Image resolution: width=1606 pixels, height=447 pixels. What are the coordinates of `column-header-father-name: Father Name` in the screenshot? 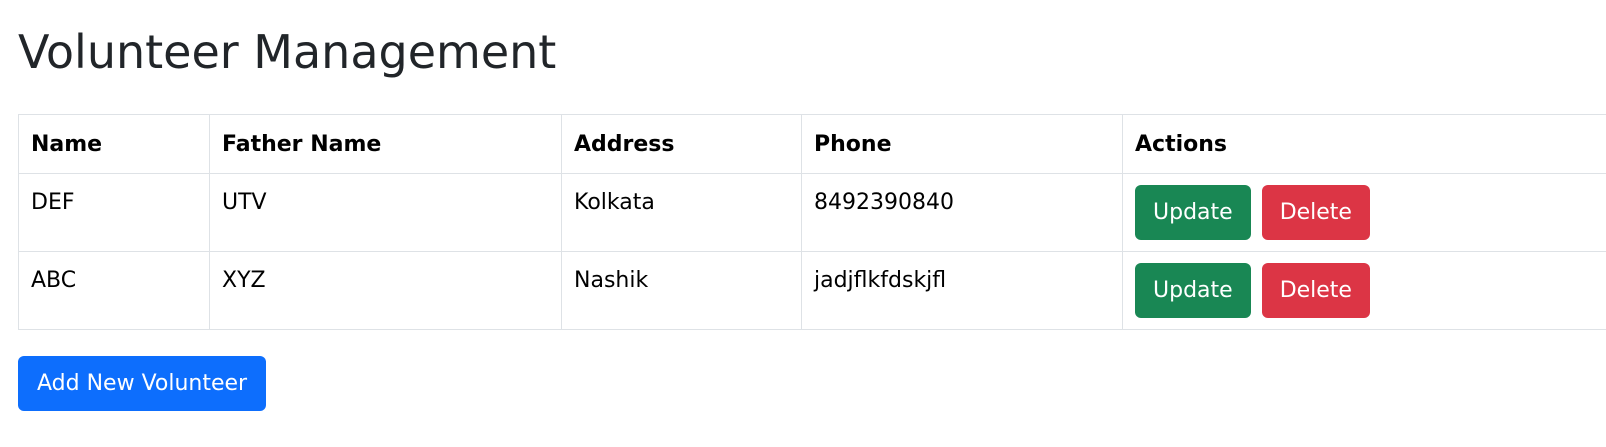 It's located at (385, 144).